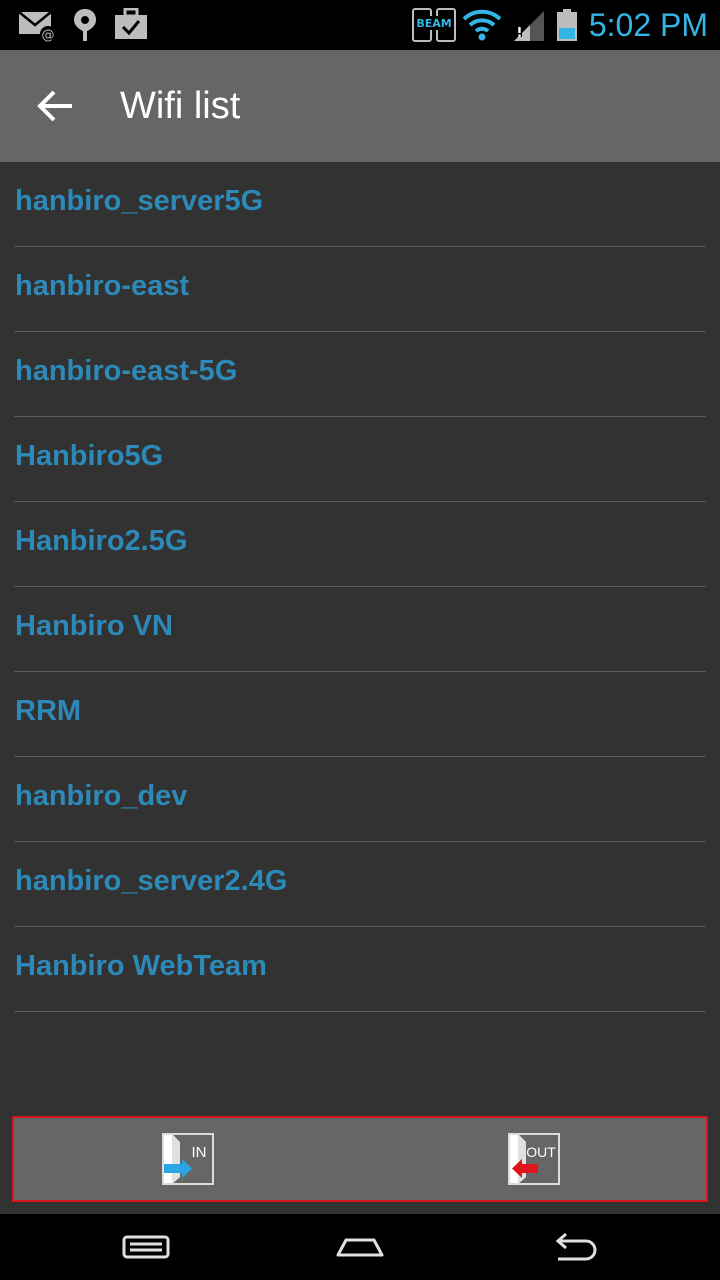 Image resolution: width=720 pixels, height=1280 pixels. I want to click on back-nav-icon, so click(576, 1246).